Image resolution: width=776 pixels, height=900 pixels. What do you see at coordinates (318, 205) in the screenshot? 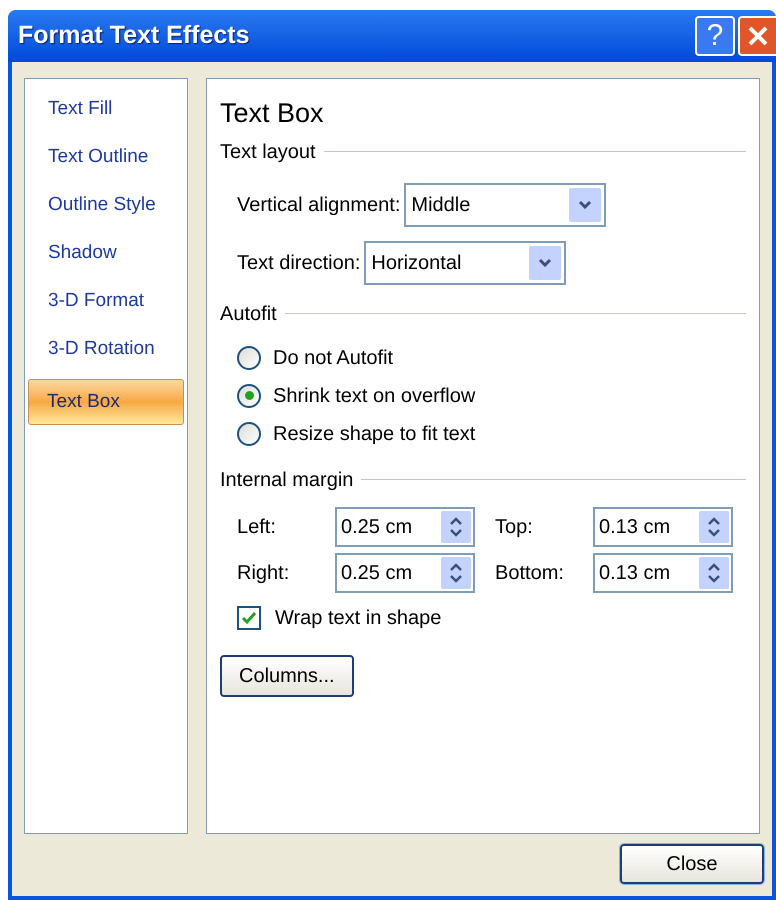
I see `field-label: Vertical alignment:` at bounding box center [318, 205].